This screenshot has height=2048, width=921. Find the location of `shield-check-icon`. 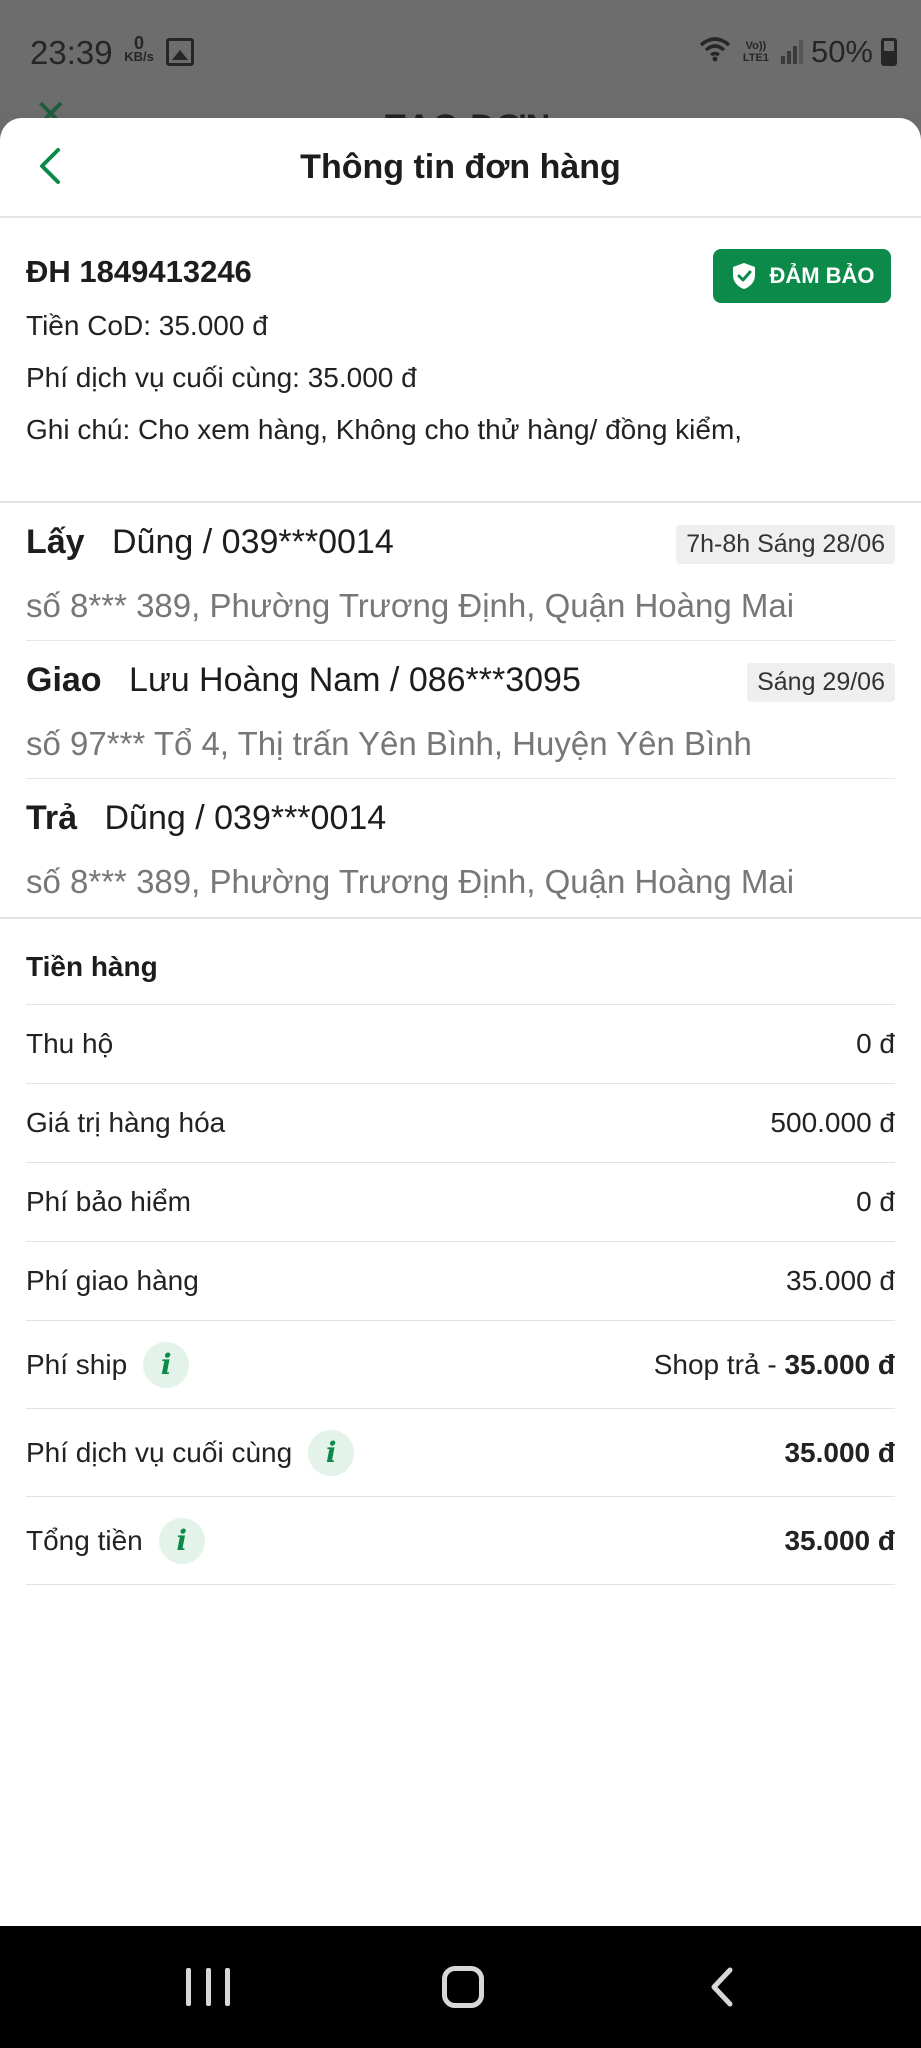

shield-check-icon is located at coordinates (744, 276).